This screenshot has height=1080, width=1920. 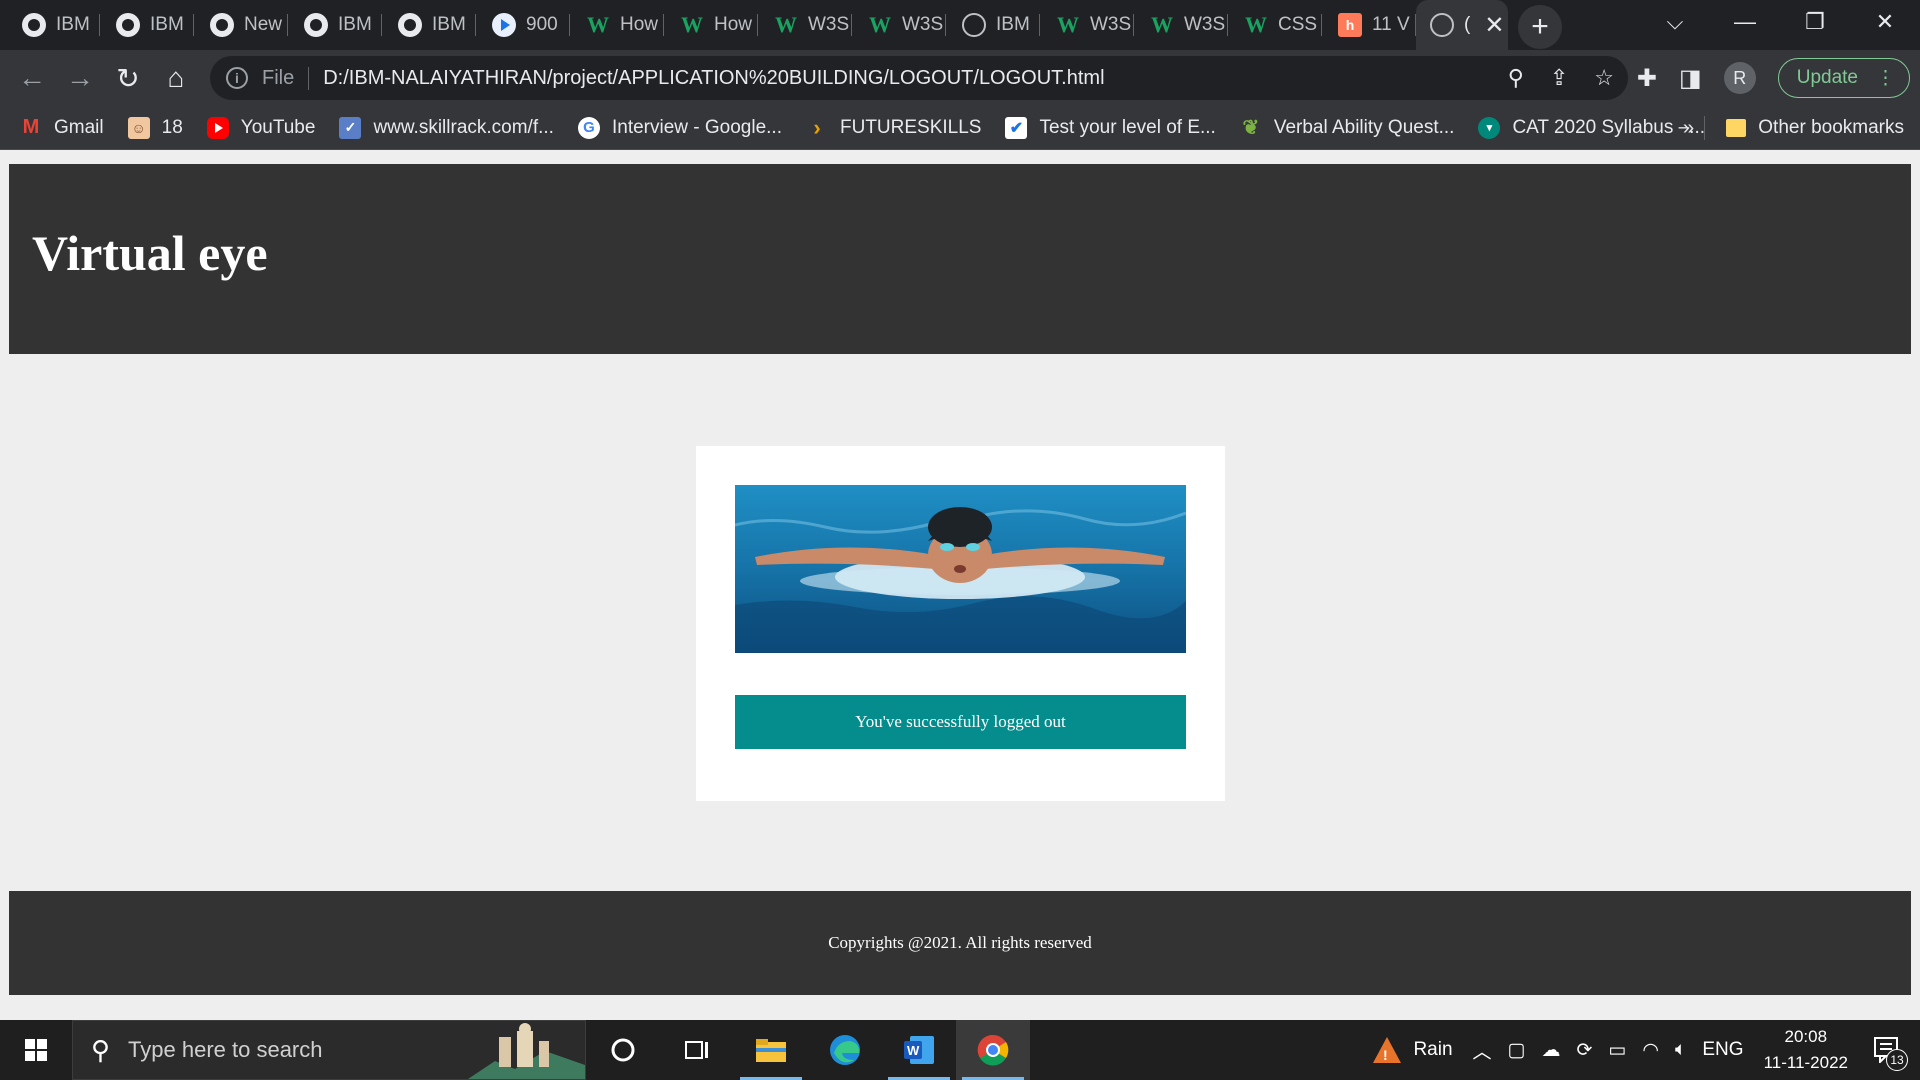 I want to click on volume-icon: 🔈︎, so click(x=1680, y=1050).